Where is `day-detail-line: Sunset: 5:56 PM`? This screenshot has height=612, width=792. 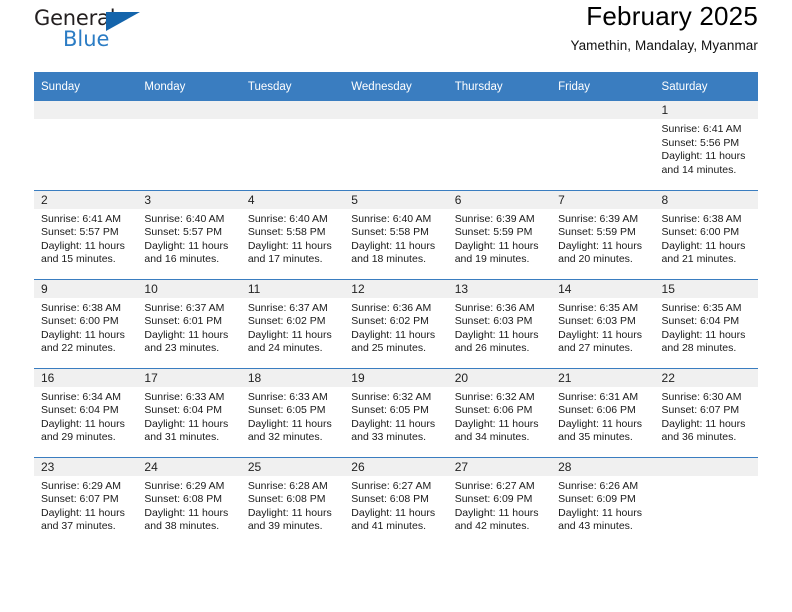
day-detail-line: Sunset: 5:56 PM is located at coordinates (700, 142).